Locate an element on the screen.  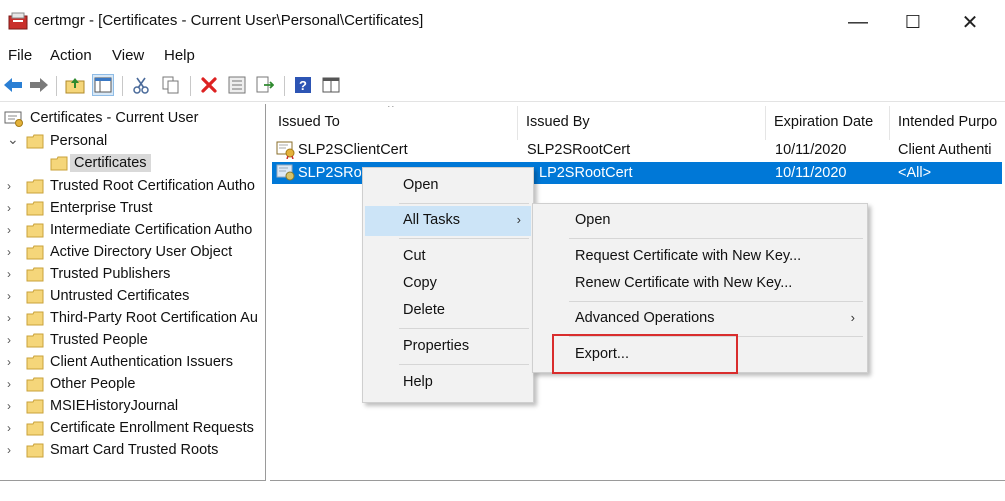
tree-item-label: Untrusted Certificates is located at coordinates (120, 296).